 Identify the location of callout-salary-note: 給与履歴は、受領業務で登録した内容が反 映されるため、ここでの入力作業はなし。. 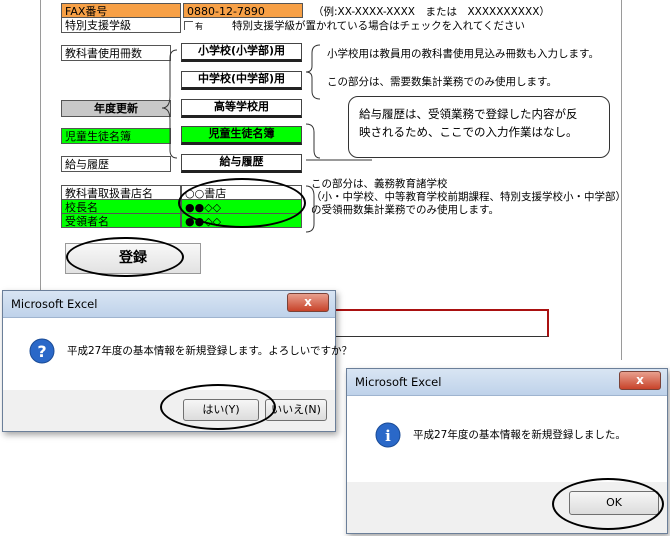
(479, 127).